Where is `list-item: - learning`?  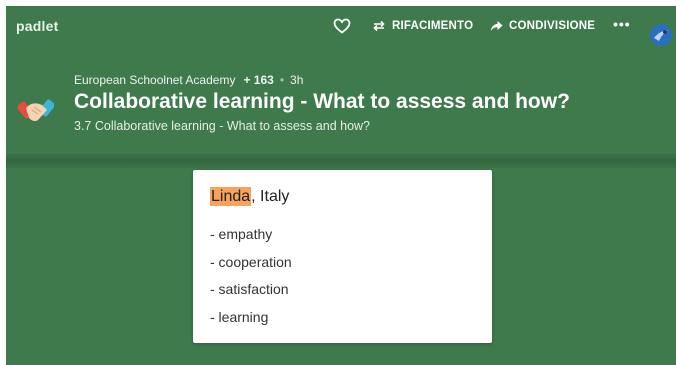 list-item: - learning is located at coordinates (239, 316).